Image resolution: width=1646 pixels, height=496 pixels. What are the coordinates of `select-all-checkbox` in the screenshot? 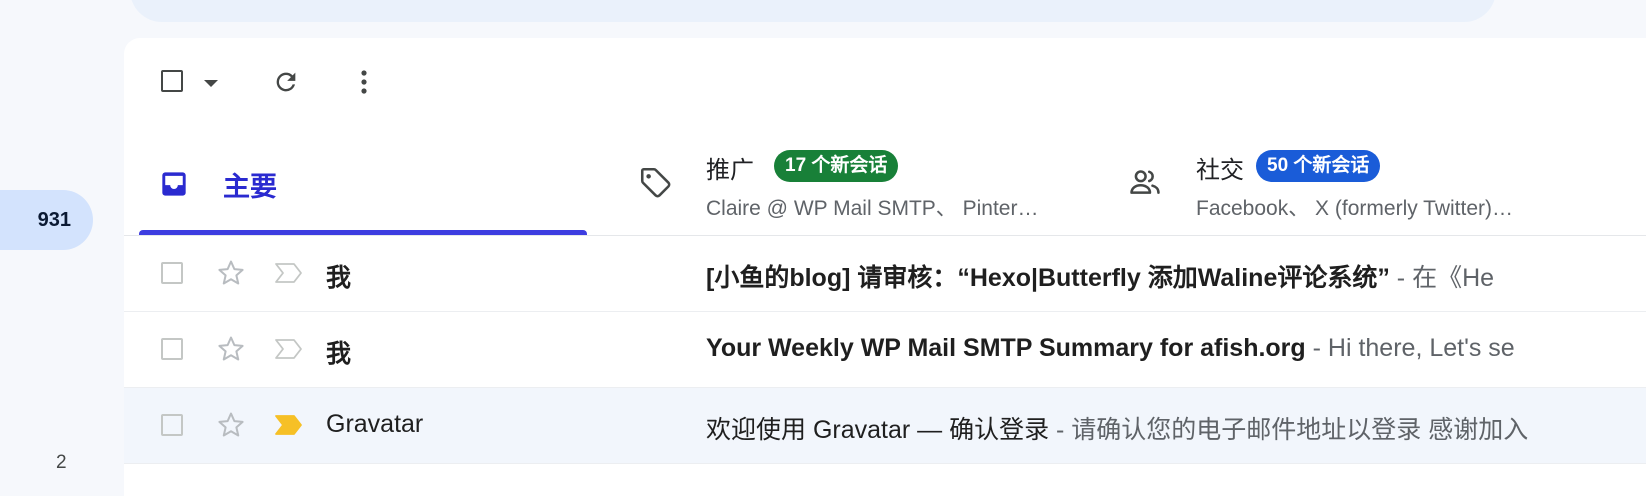 It's located at (172, 81).